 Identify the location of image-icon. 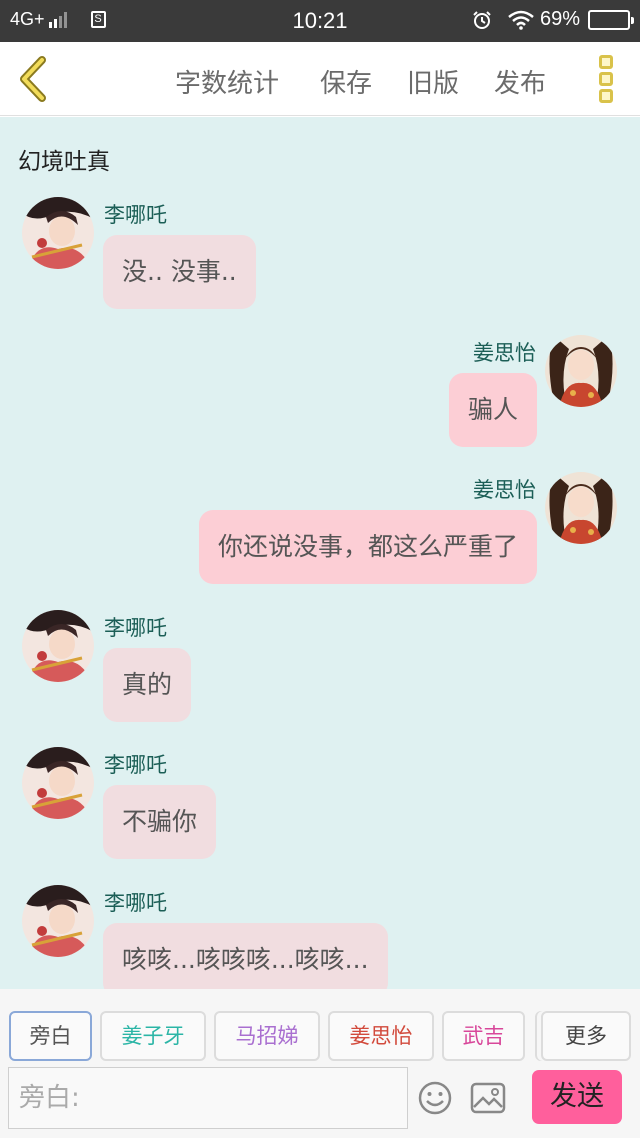
(488, 1098).